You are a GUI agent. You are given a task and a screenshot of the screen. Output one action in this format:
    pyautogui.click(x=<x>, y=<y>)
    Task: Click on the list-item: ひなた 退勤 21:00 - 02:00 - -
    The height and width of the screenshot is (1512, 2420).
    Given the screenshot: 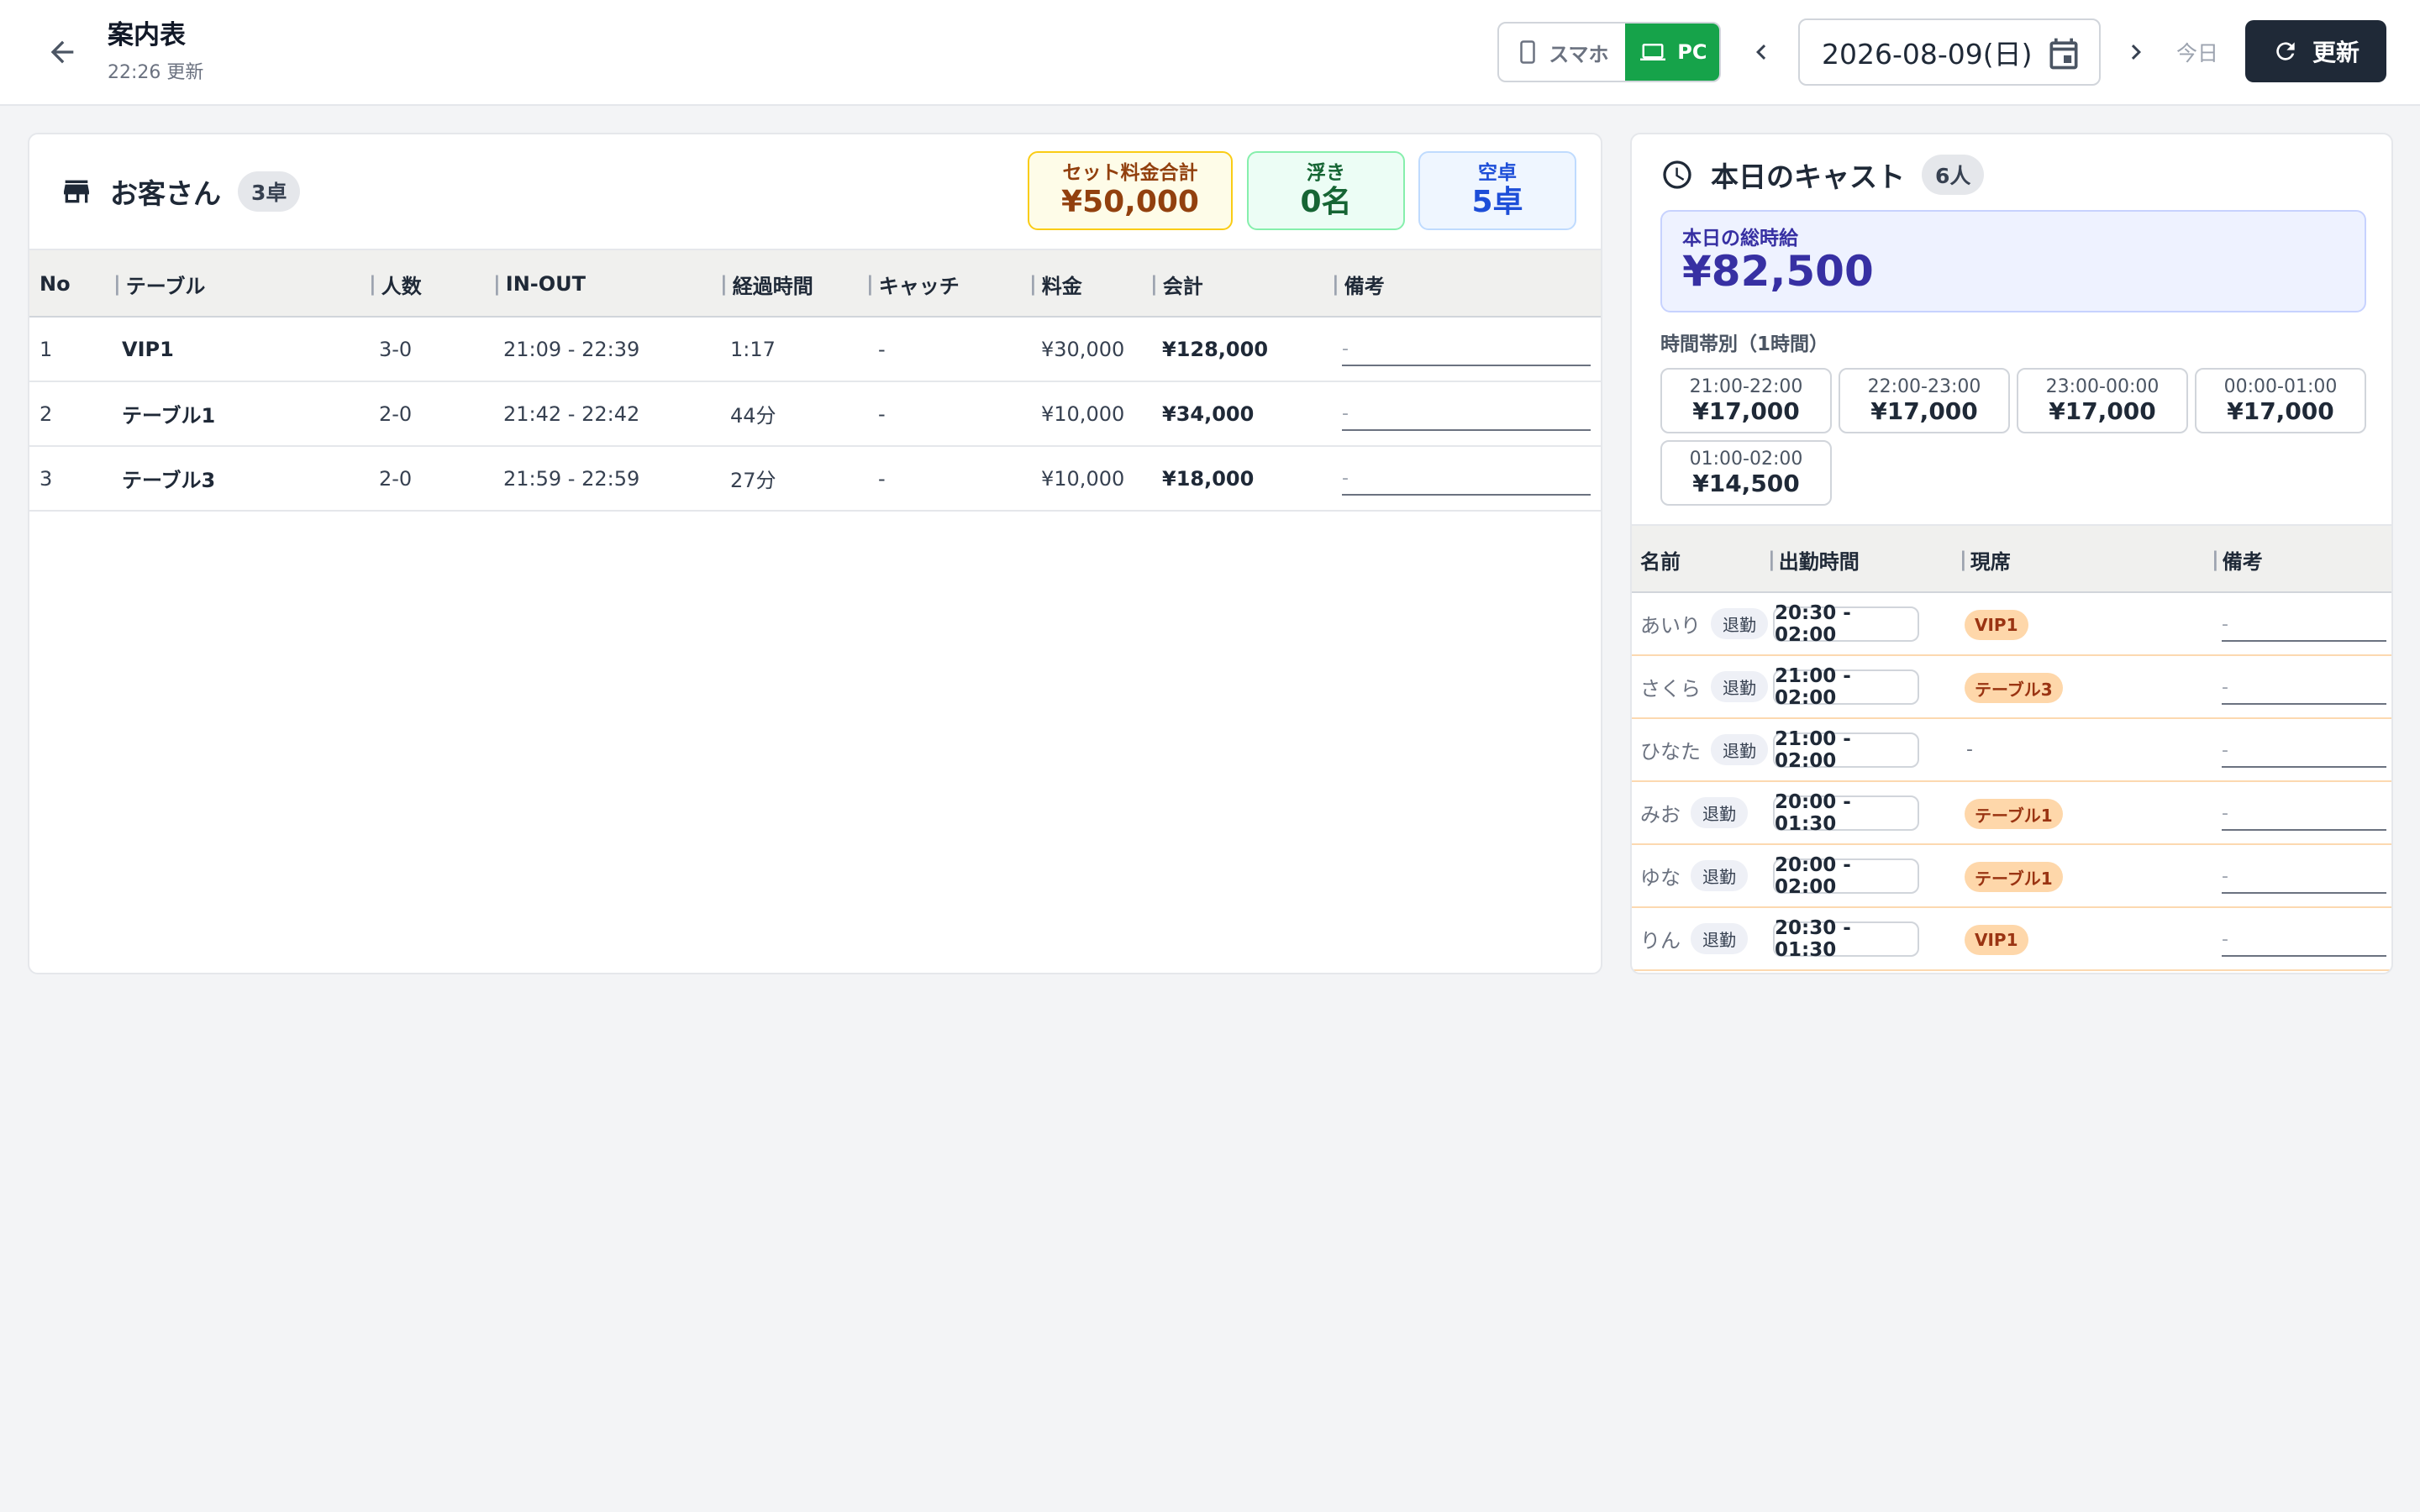 What is the action you would take?
    pyautogui.click(x=2011, y=750)
    